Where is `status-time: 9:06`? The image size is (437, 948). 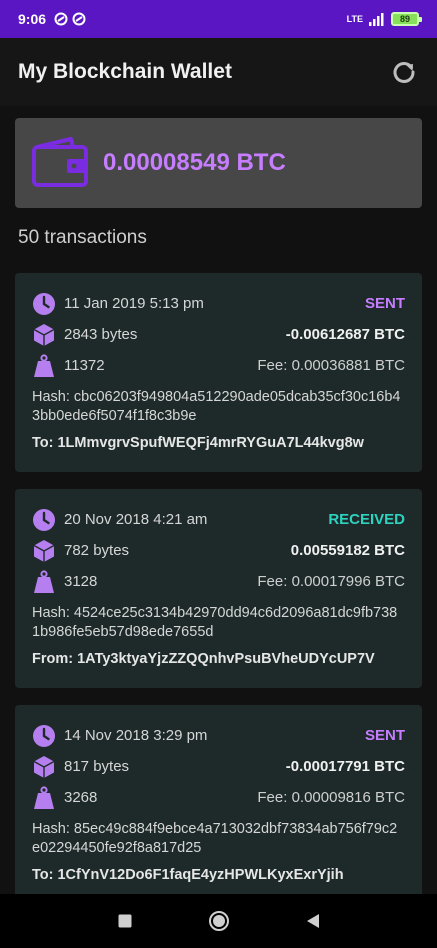 status-time: 9:06 is located at coordinates (32, 19).